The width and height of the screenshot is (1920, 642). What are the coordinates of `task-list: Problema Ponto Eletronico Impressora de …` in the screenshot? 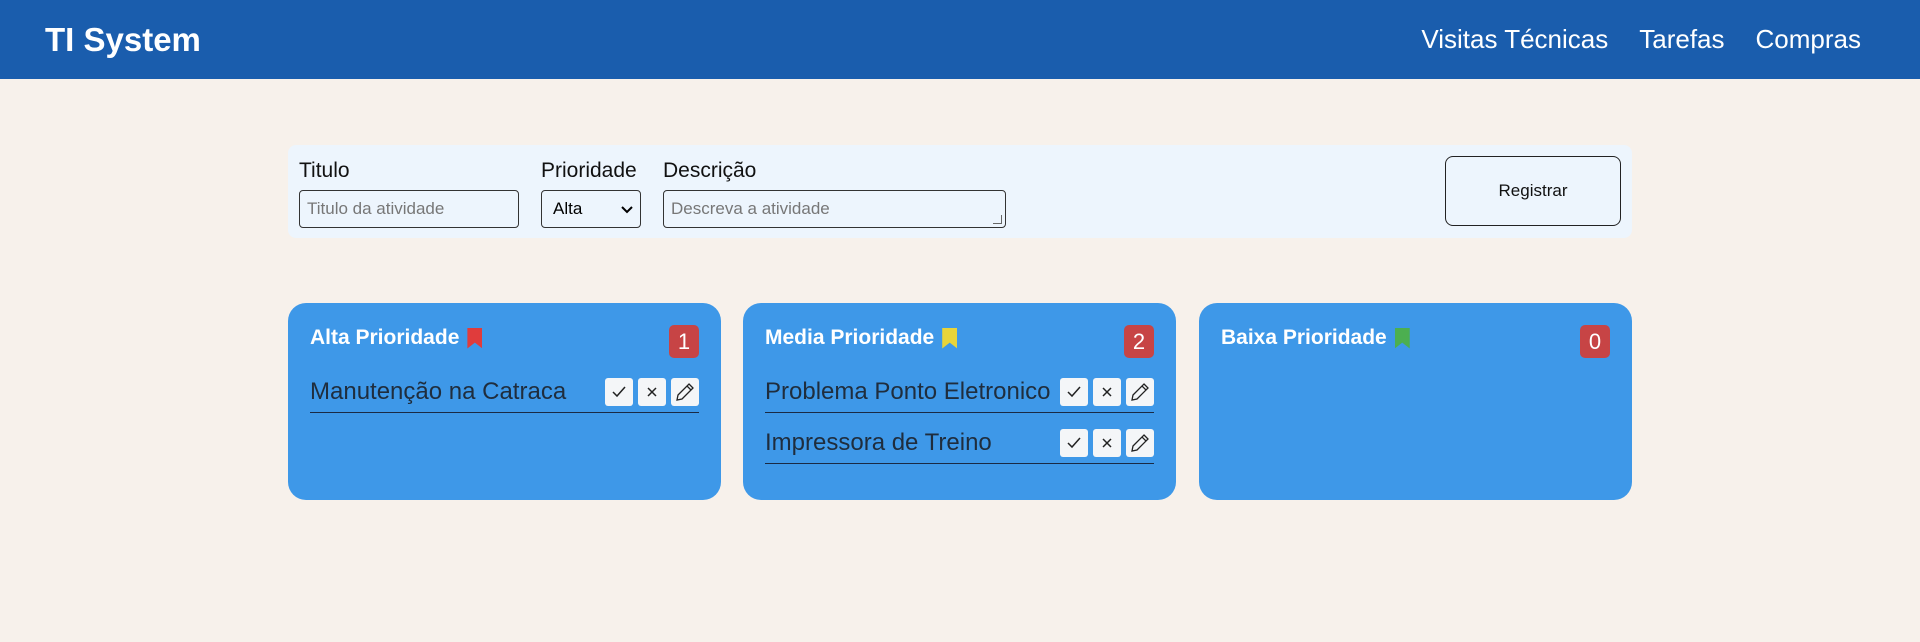 It's located at (959, 423).